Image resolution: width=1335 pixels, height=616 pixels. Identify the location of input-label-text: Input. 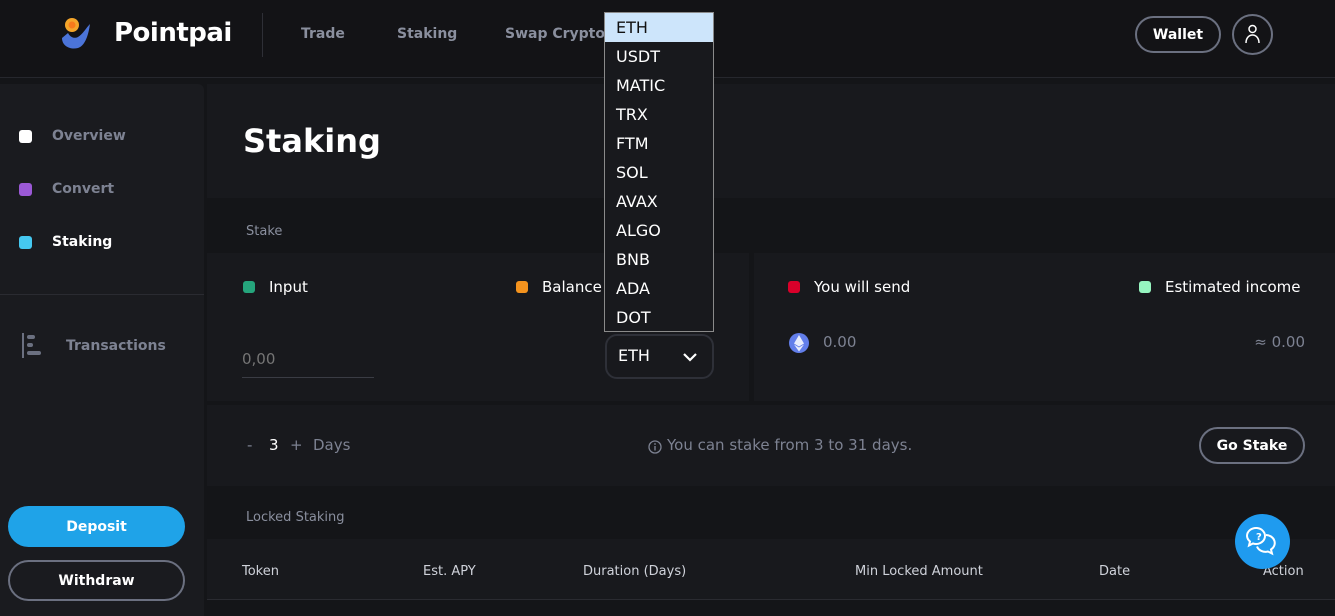
(288, 287).